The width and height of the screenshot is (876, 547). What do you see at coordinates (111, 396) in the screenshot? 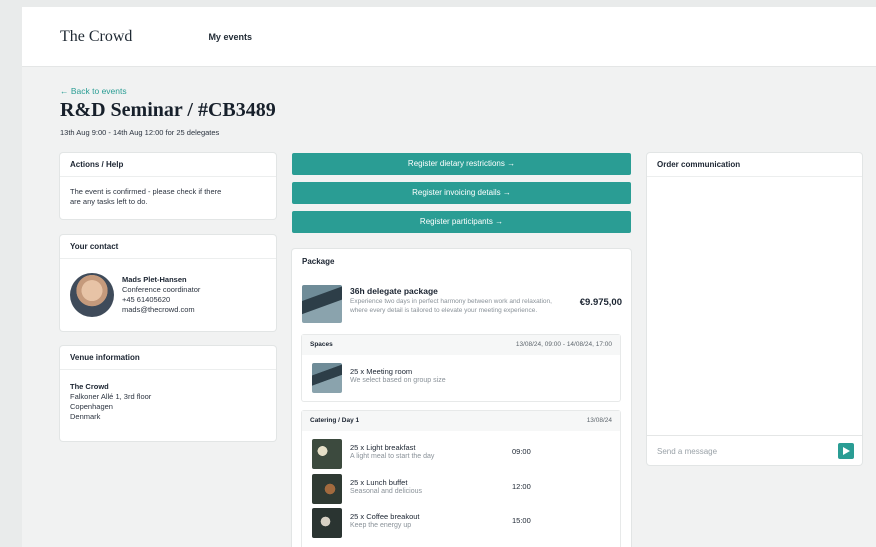
I see `venue-address-line: Falkoner Allé 1, 3rd floor` at bounding box center [111, 396].